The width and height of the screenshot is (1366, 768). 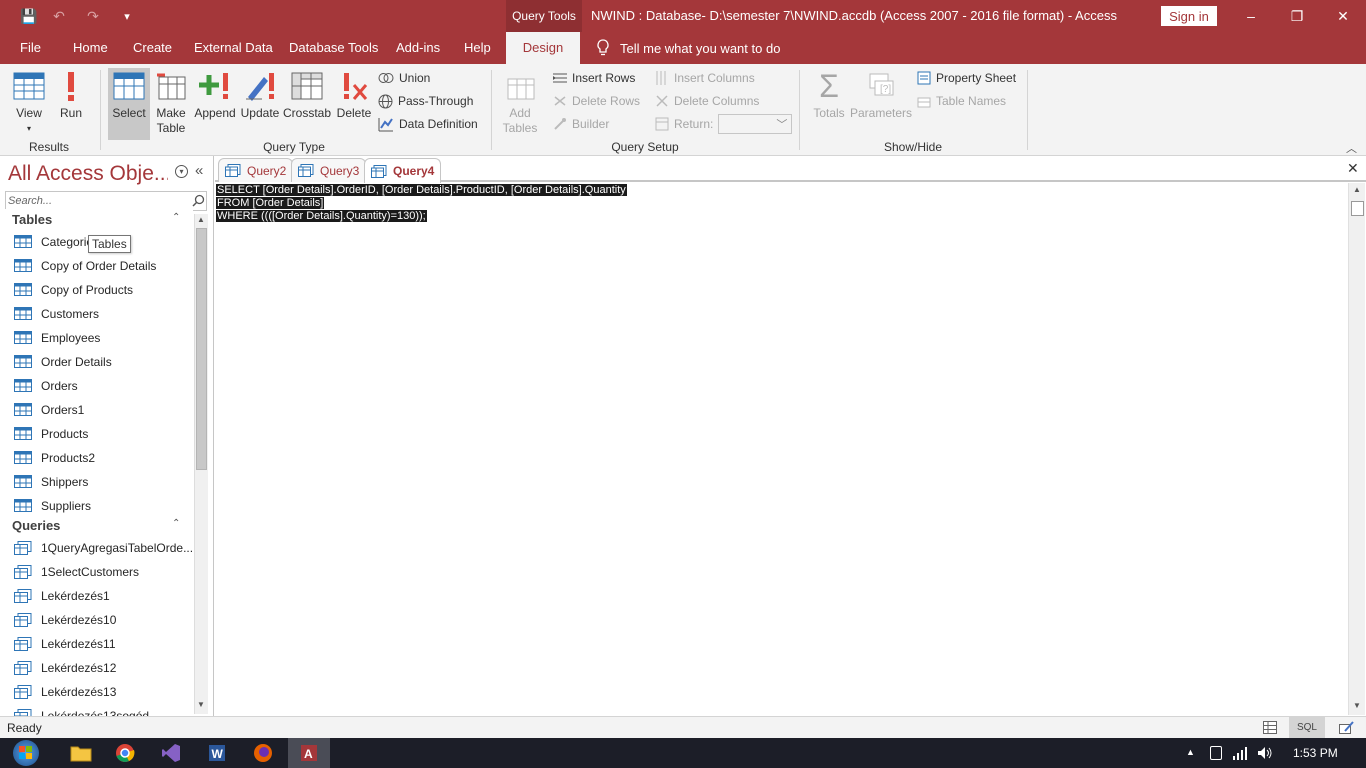 I want to click on tab-database-tools: Database Tools, so click(x=333, y=48).